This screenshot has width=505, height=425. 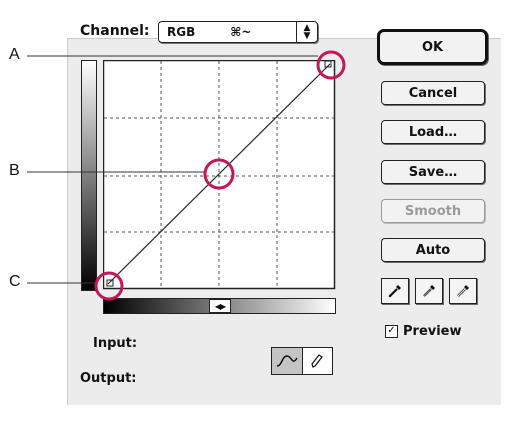 I want to click on eyedropper-group, so click(x=429, y=291).